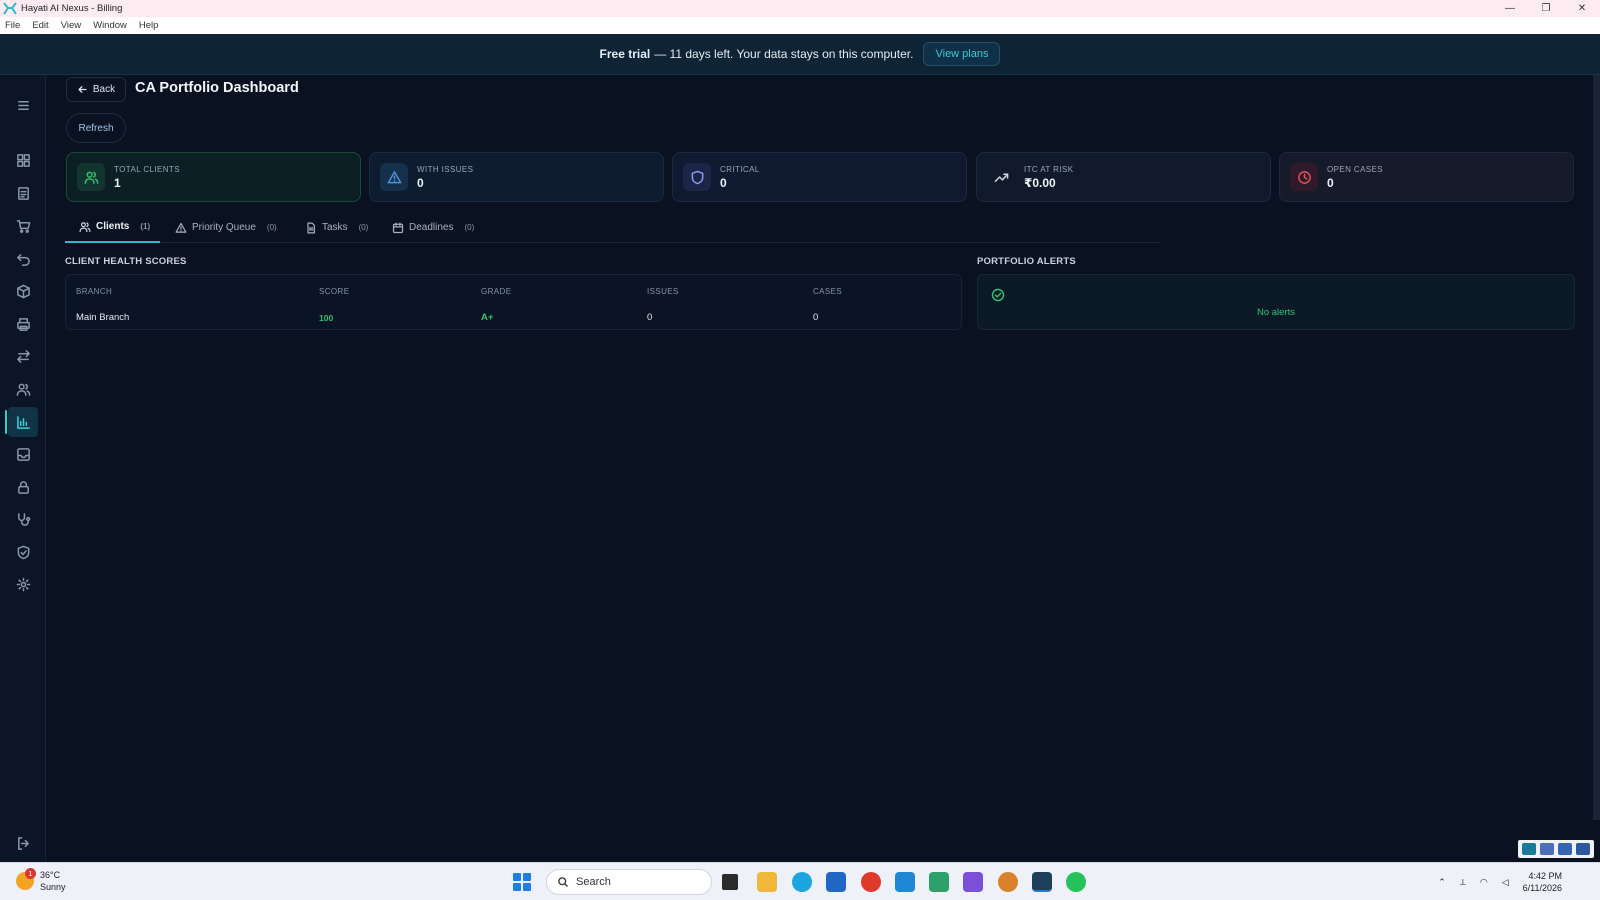  Describe the element at coordinates (311, 227) in the screenshot. I see `file-icon` at that location.